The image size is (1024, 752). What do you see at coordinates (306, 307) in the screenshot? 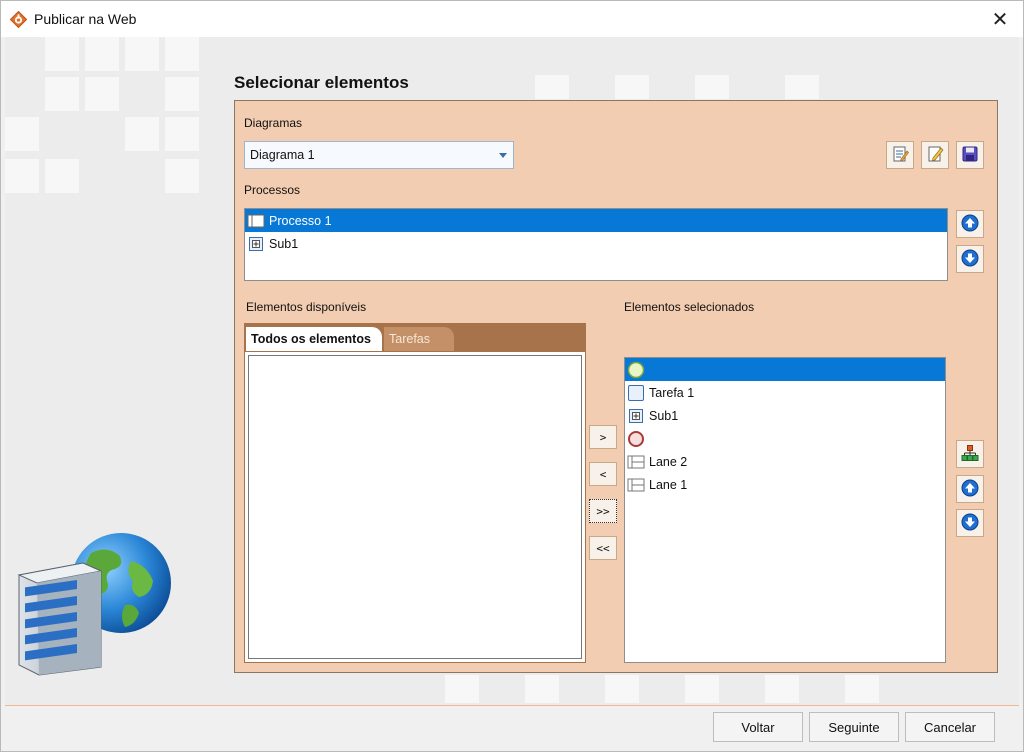
I see `available-elements-label: Elementos disponíveis` at bounding box center [306, 307].